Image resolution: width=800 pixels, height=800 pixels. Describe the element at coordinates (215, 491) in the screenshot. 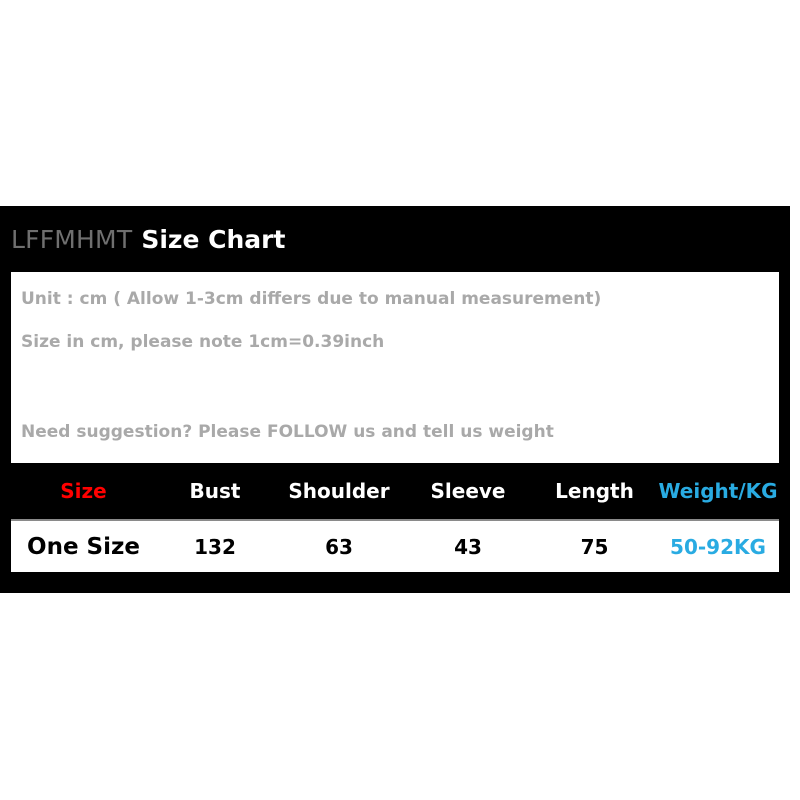

I see `column-header-bust: Bust` at that location.